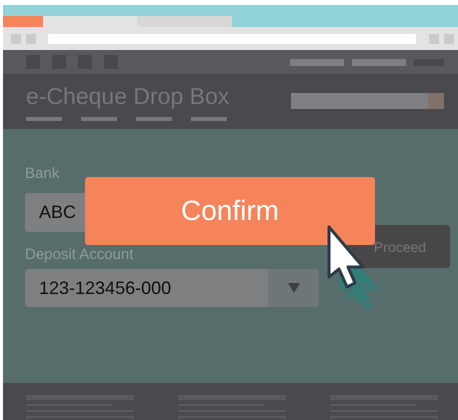 This screenshot has width=458, height=420. What do you see at coordinates (55, 212) in the screenshot?
I see `bank-field: ABC` at bounding box center [55, 212].